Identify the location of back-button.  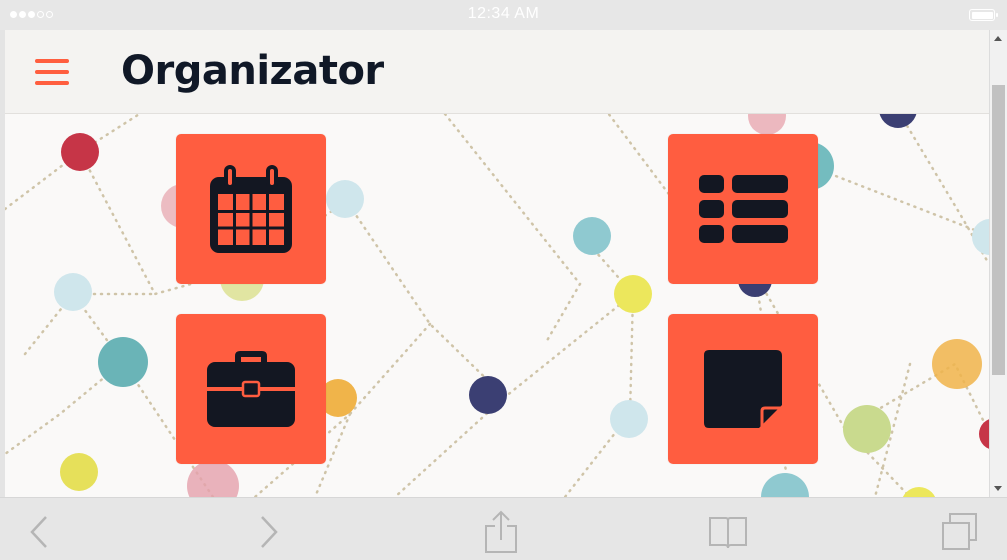
(42, 532).